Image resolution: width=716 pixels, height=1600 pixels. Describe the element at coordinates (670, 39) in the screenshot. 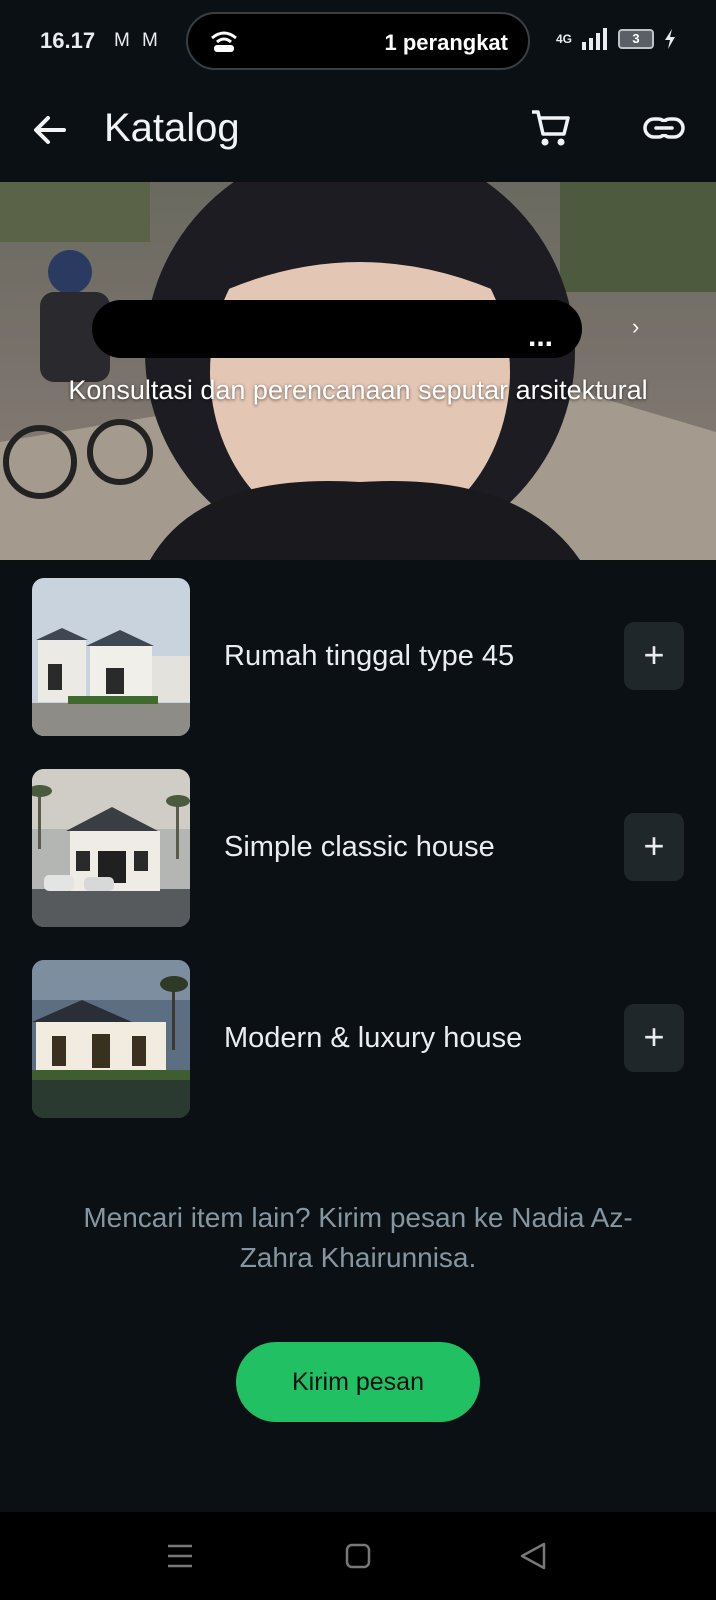

I see `charging-icon` at that location.